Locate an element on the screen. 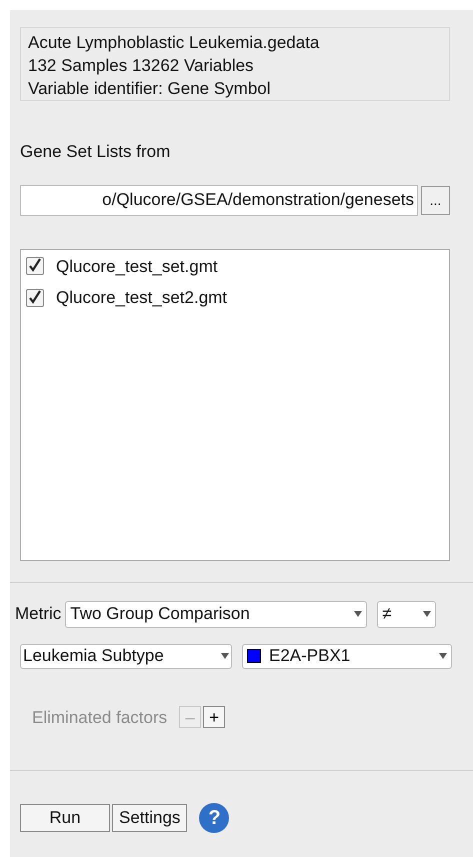  info-text: 132 Samples 13262 Variables is located at coordinates (141, 66).